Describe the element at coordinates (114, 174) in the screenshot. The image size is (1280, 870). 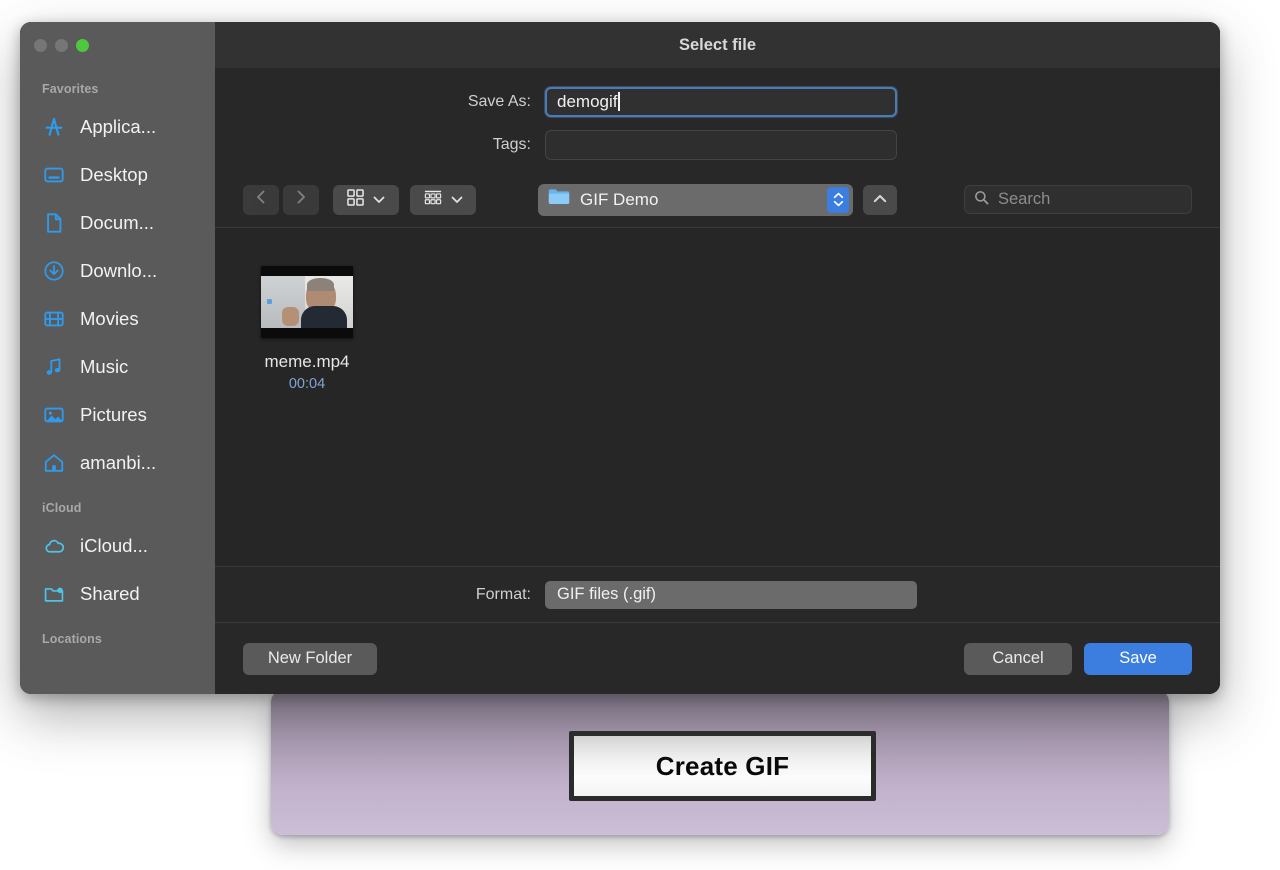
I see `sidebar-item-label: Desktop` at that location.